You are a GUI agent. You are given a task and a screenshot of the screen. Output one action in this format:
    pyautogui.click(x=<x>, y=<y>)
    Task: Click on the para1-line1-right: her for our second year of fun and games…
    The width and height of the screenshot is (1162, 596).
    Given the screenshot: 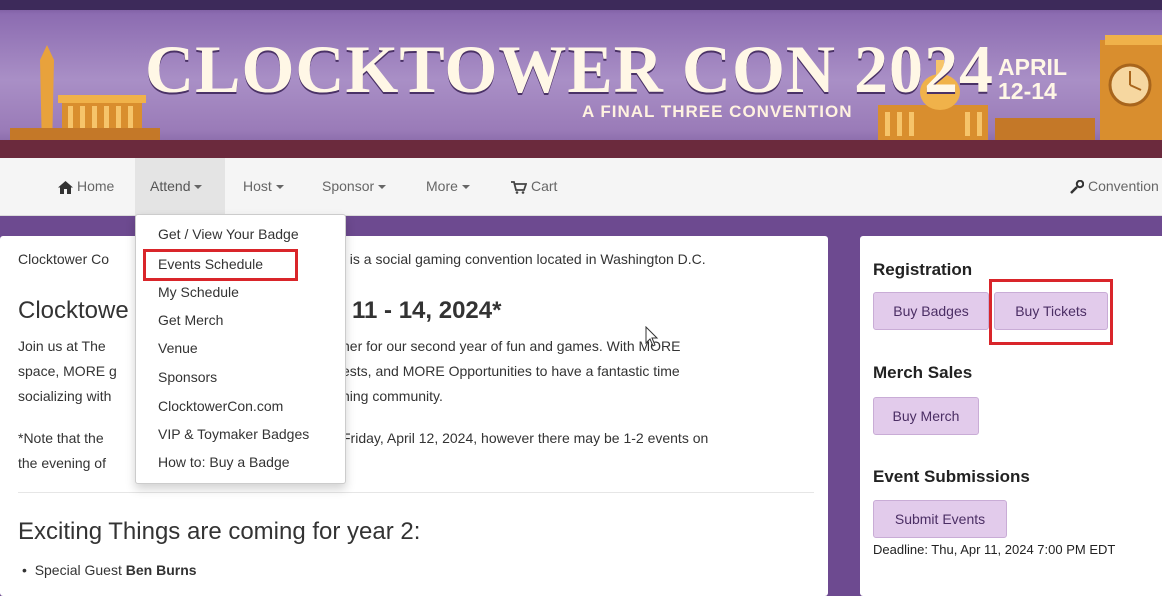 What is the action you would take?
    pyautogui.click(x=511, y=346)
    